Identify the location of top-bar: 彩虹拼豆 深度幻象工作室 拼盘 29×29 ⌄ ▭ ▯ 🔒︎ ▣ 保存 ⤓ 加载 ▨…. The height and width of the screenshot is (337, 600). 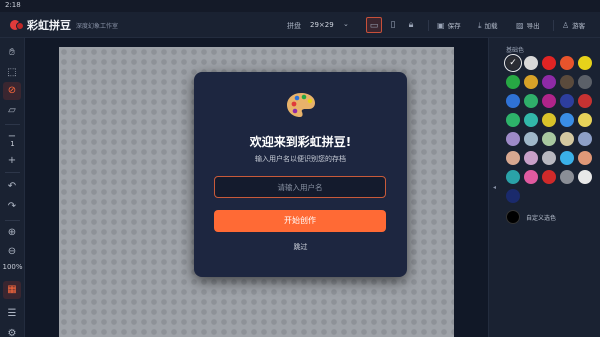
(300, 25).